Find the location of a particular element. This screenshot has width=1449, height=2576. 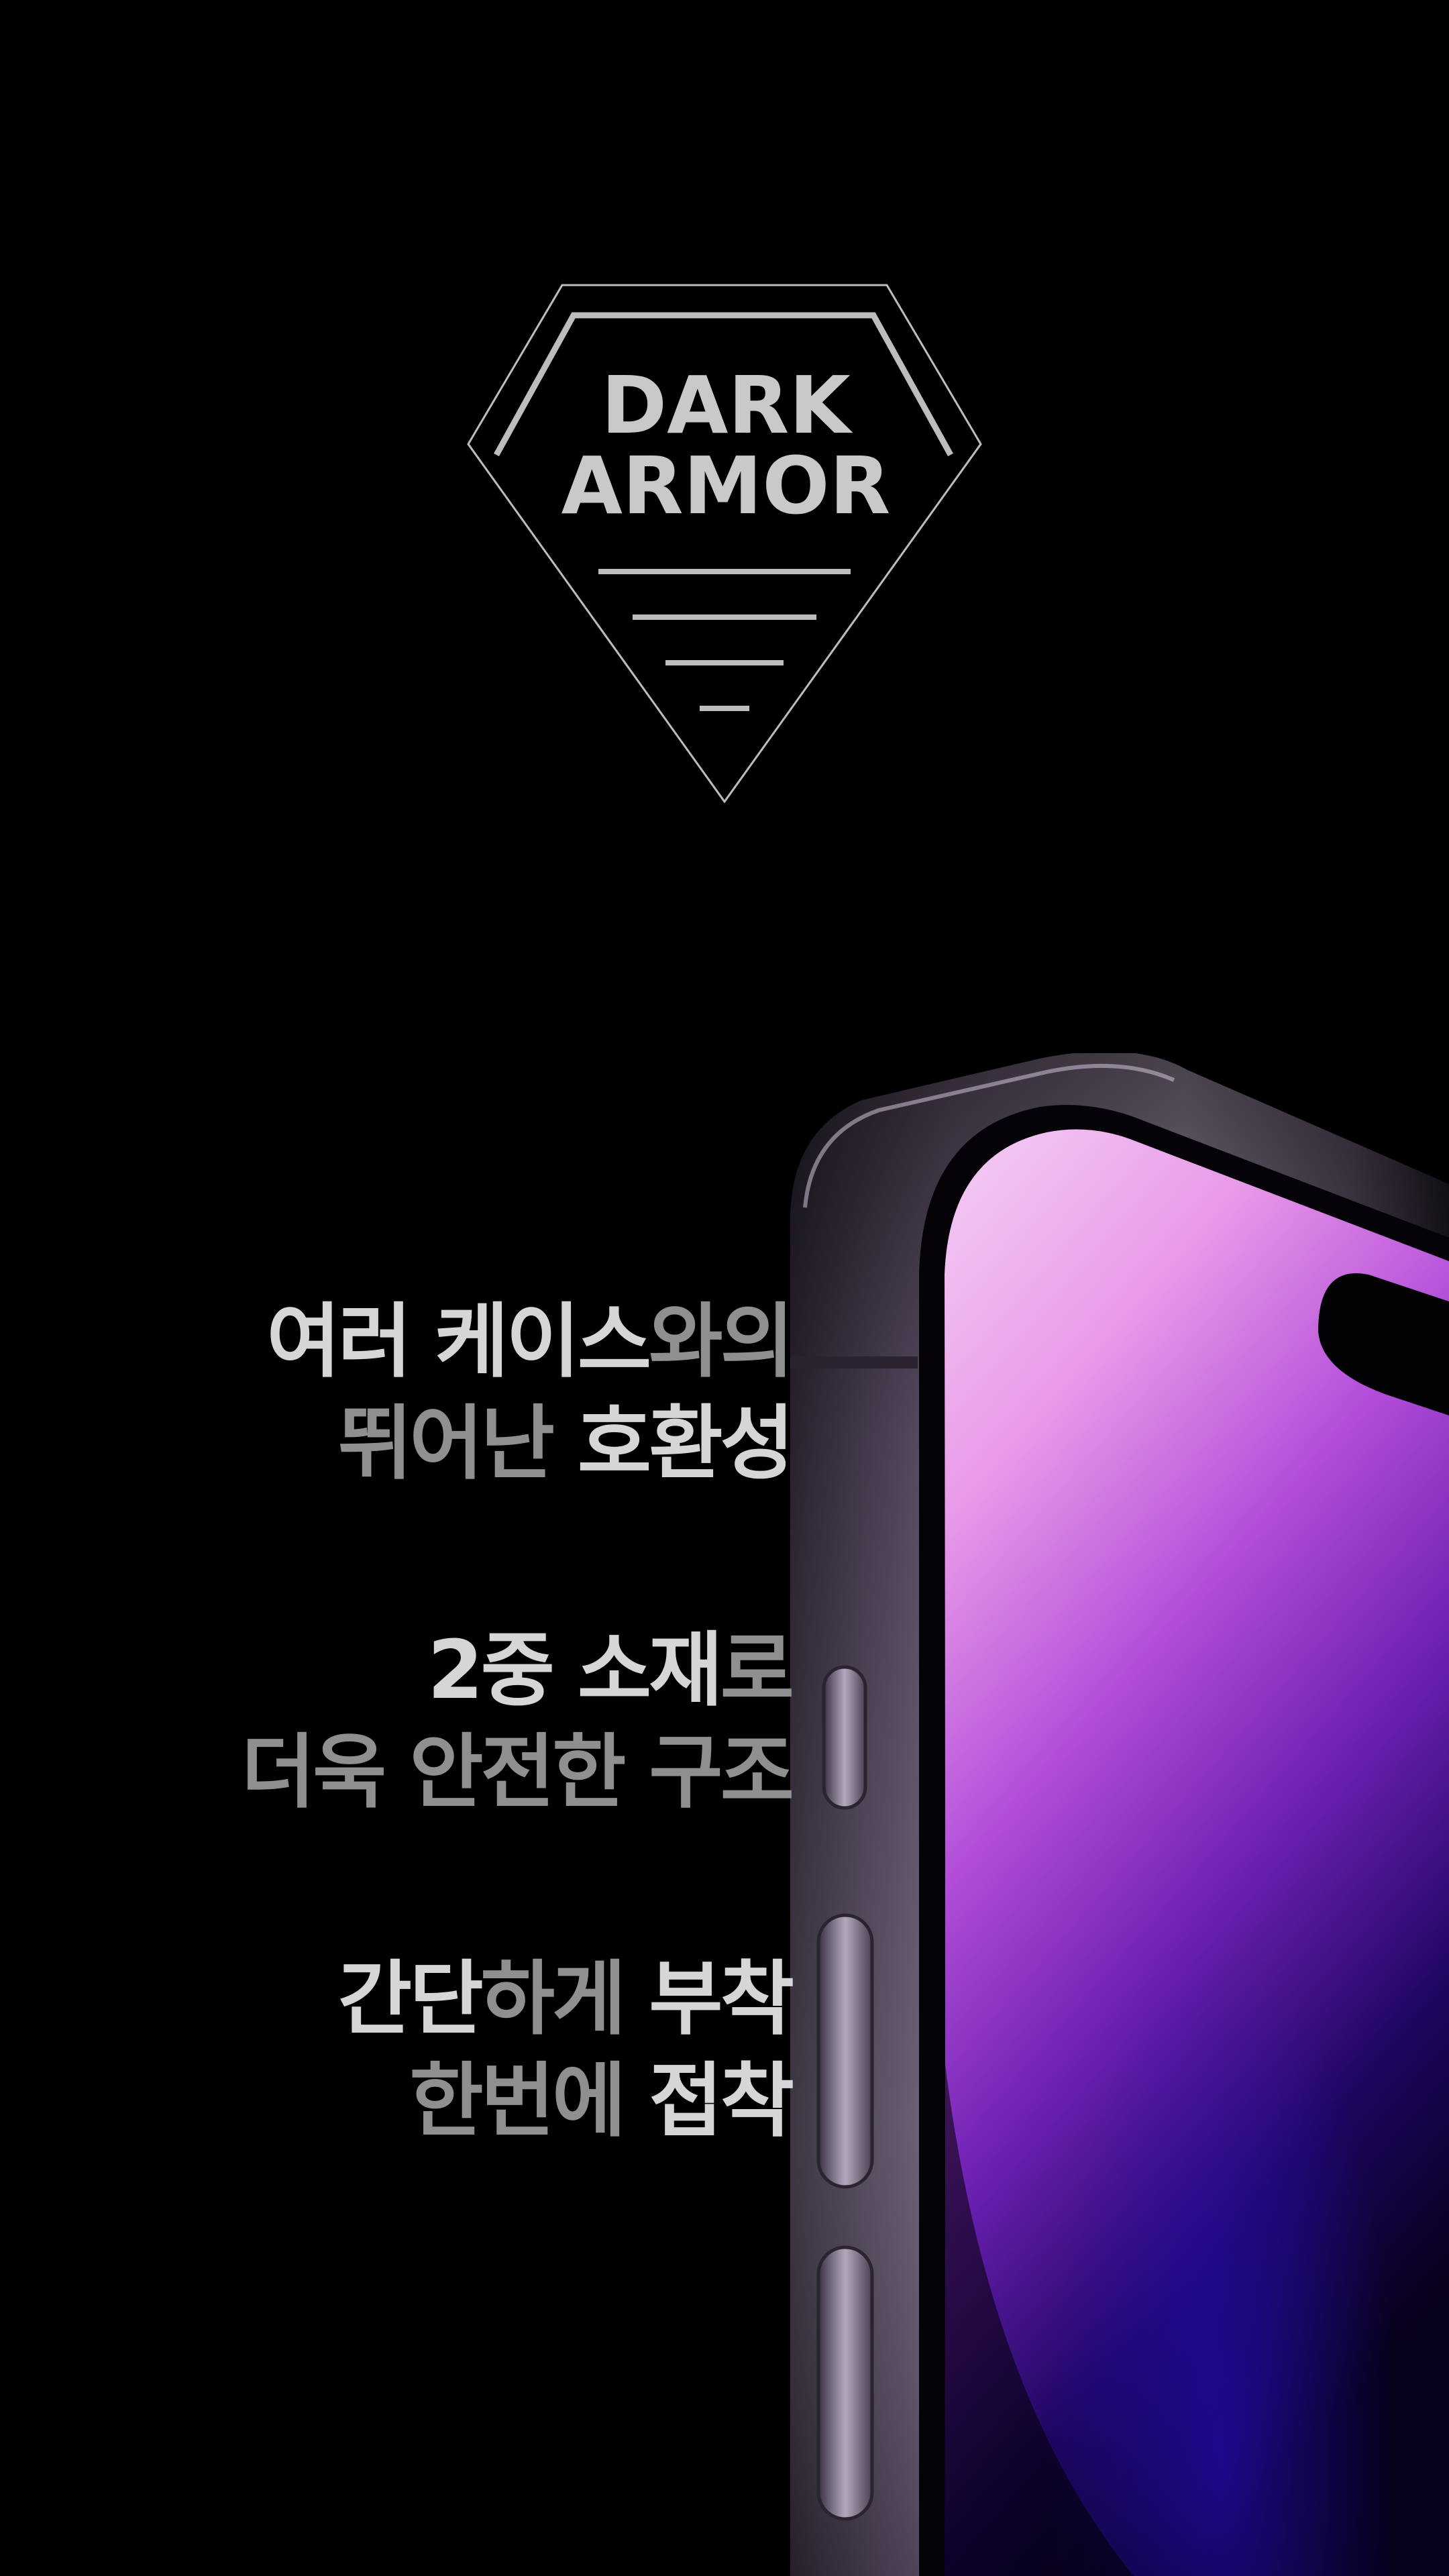

text-segment: 호환성 is located at coordinates (685, 1444).